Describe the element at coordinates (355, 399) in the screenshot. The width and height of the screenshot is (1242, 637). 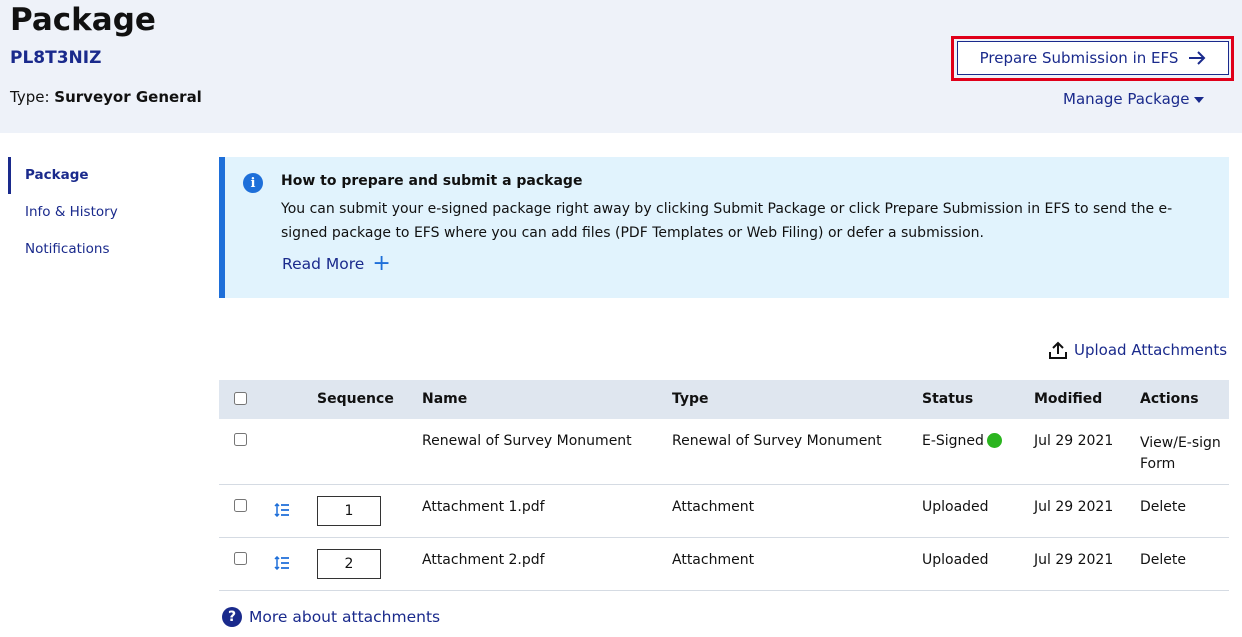
I see `header-sequence: Sequence` at that location.